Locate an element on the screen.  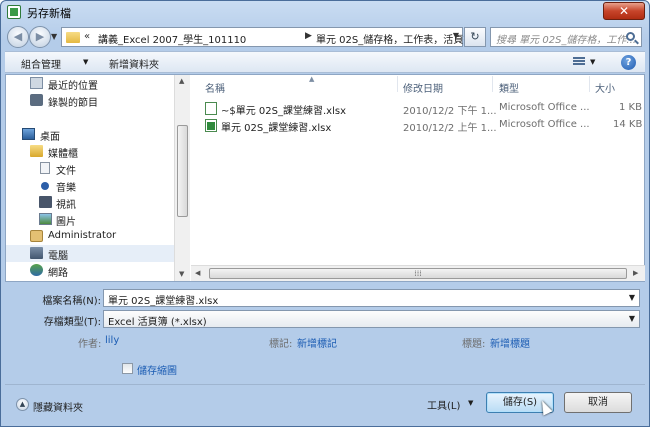
forward-button: ▶ is located at coordinates (40, 37).